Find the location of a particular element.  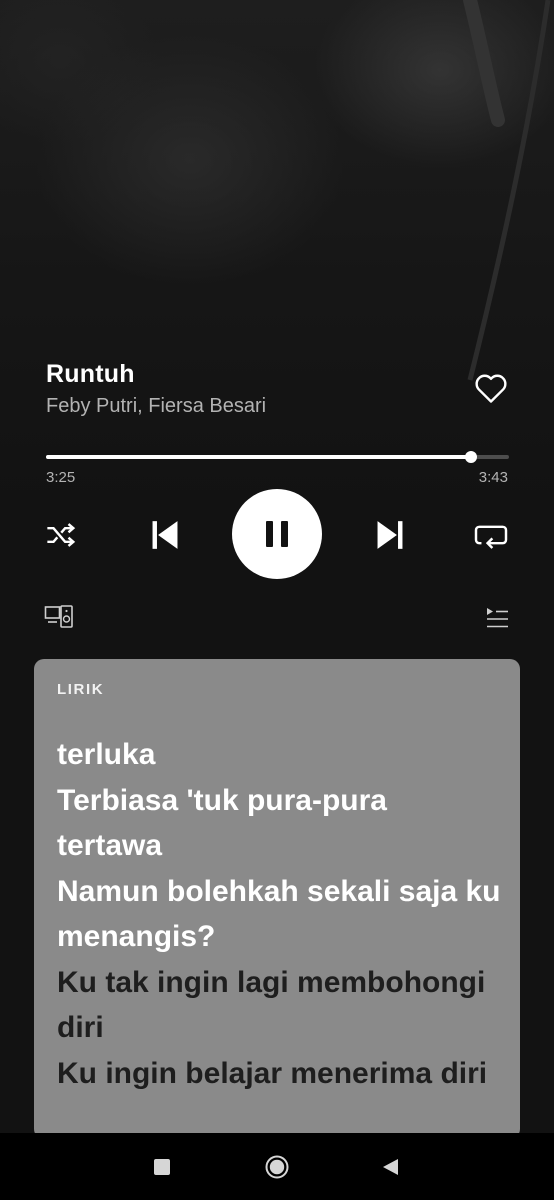

track-artist: Feby Putri, Fiersa Besari is located at coordinates (156, 406).